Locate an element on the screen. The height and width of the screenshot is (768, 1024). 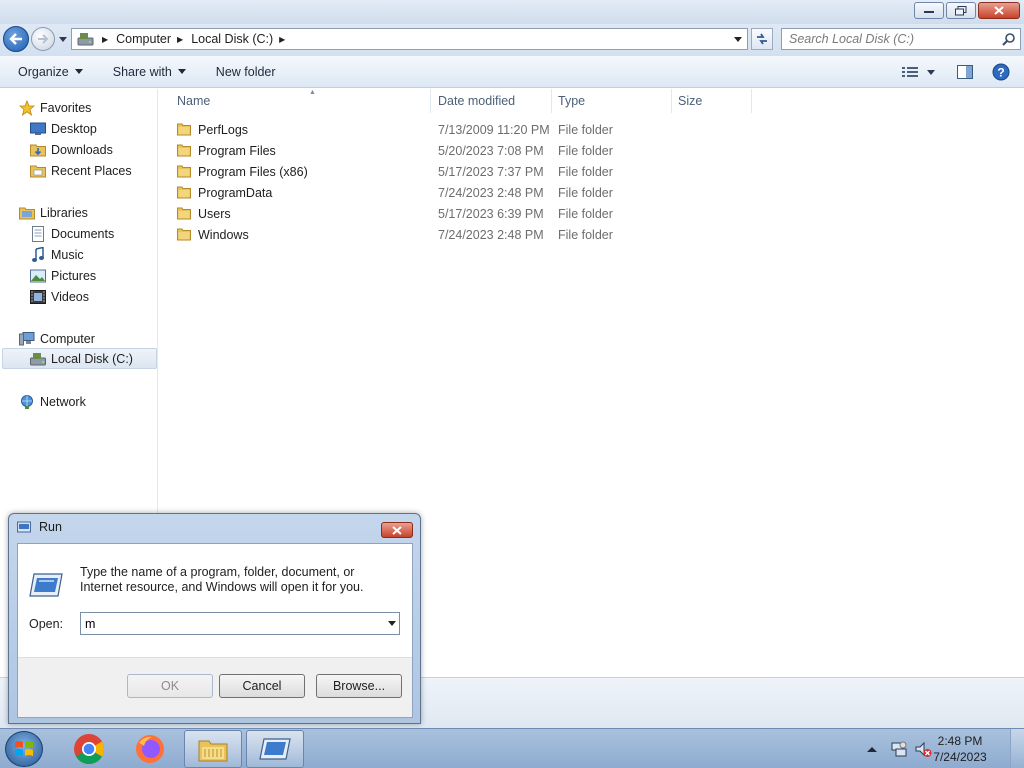
file-name: Windows is located at coordinates (223, 234).